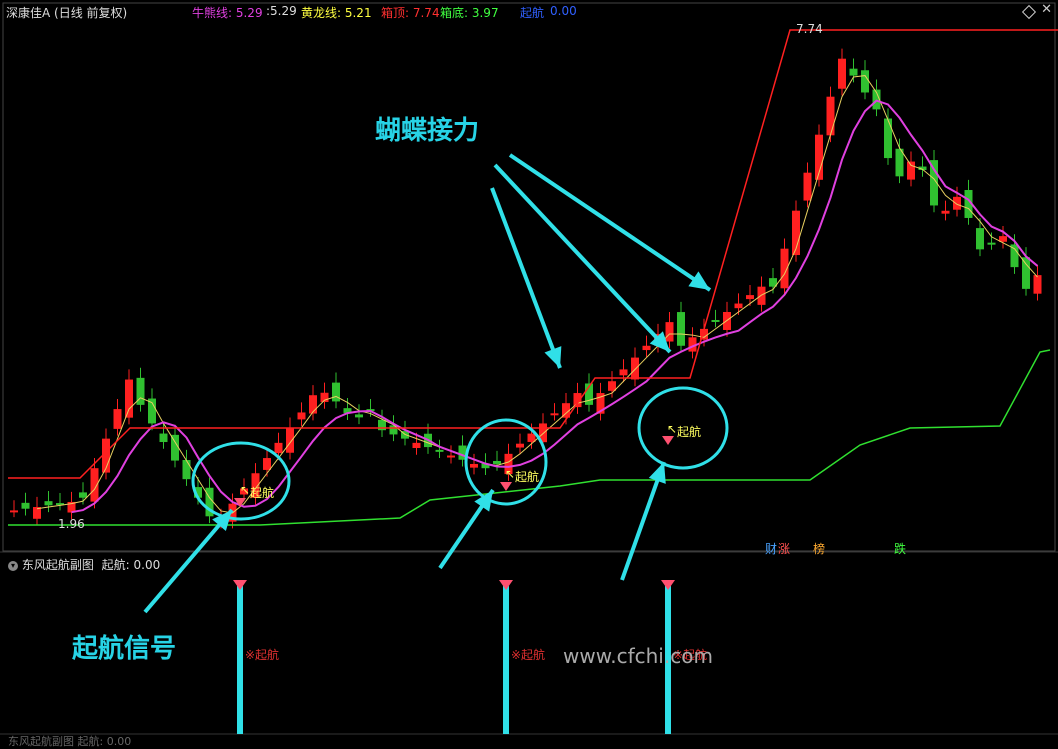 This screenshot has height=749, width=1058. What do you see at coordinates (672, 429) in the screenshot?
I see `signal-arrow-3: ↖` at bounding box center [672, 429].